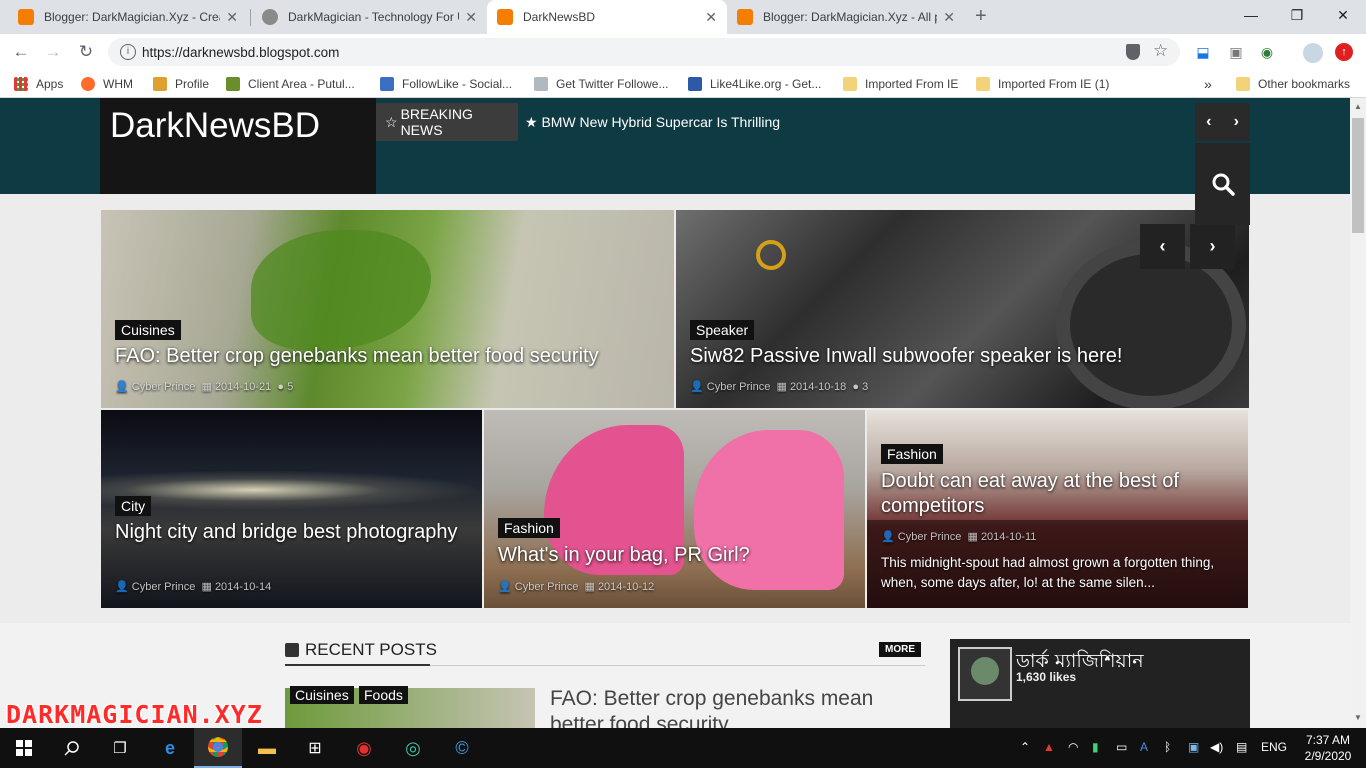  I want to click on extension-screen-icon: ▣, so click(1236, 52).